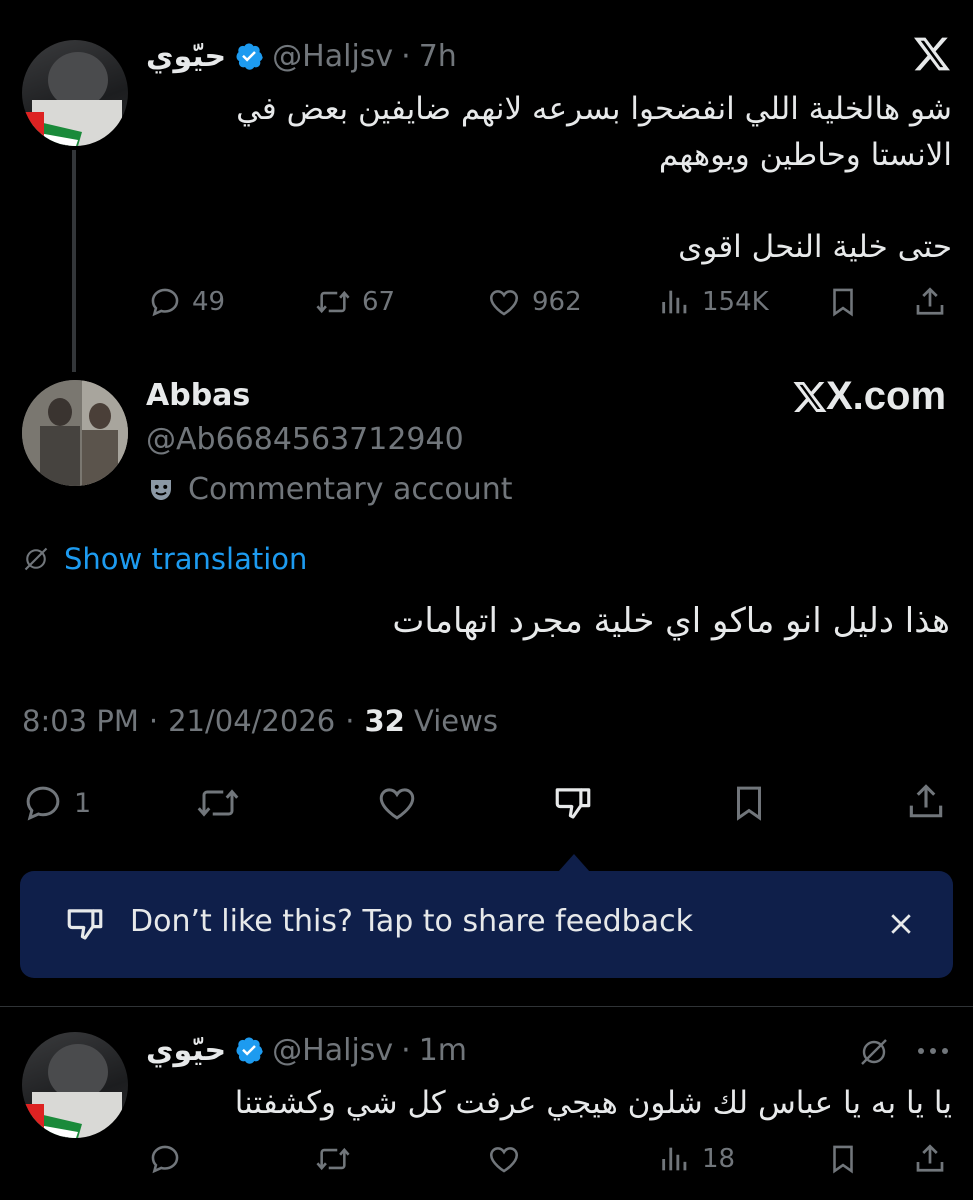 This screenshot has width=973, height=1200. I want to click on reply-button, so click(165, 1159).